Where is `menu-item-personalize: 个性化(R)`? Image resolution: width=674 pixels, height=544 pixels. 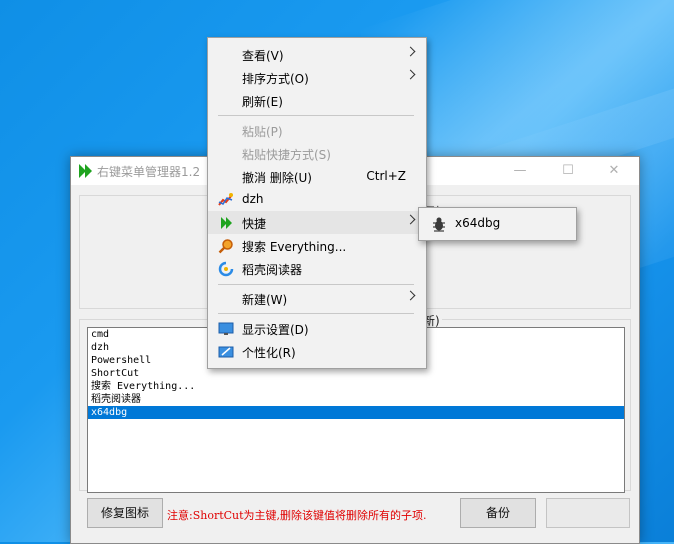
menu-item-personalize: 个性化(R) is located at coordinates (317, 351).